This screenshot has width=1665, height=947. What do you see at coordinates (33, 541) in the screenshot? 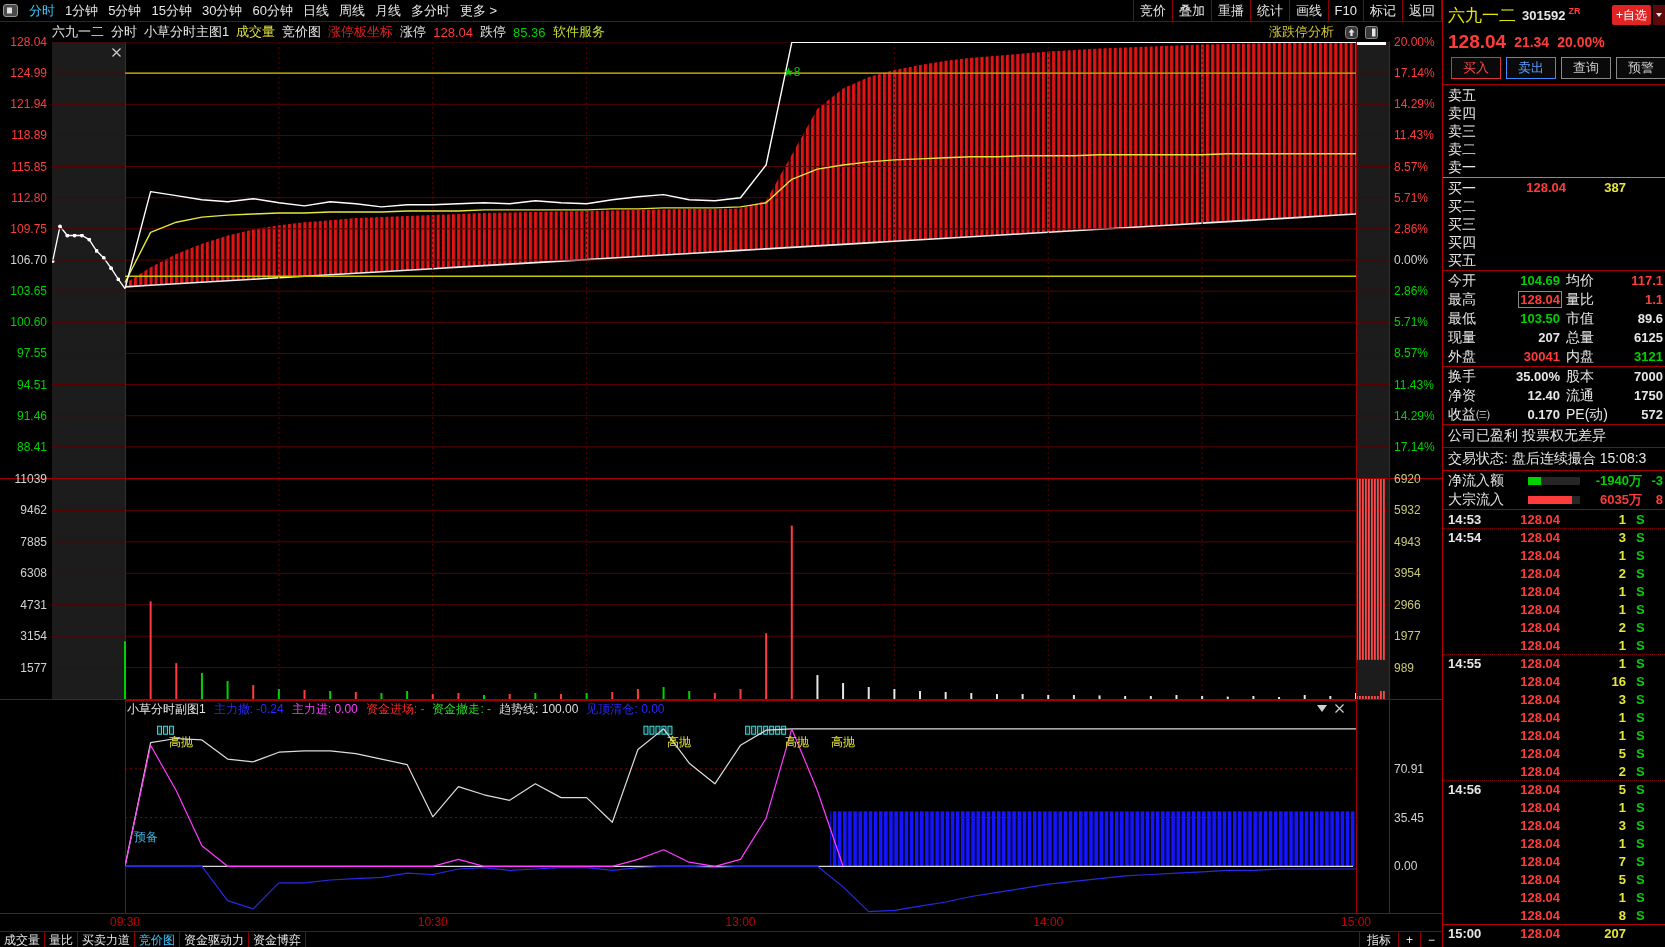
I see `volume-axis-label: 7885` at bounding box center [33, 541].